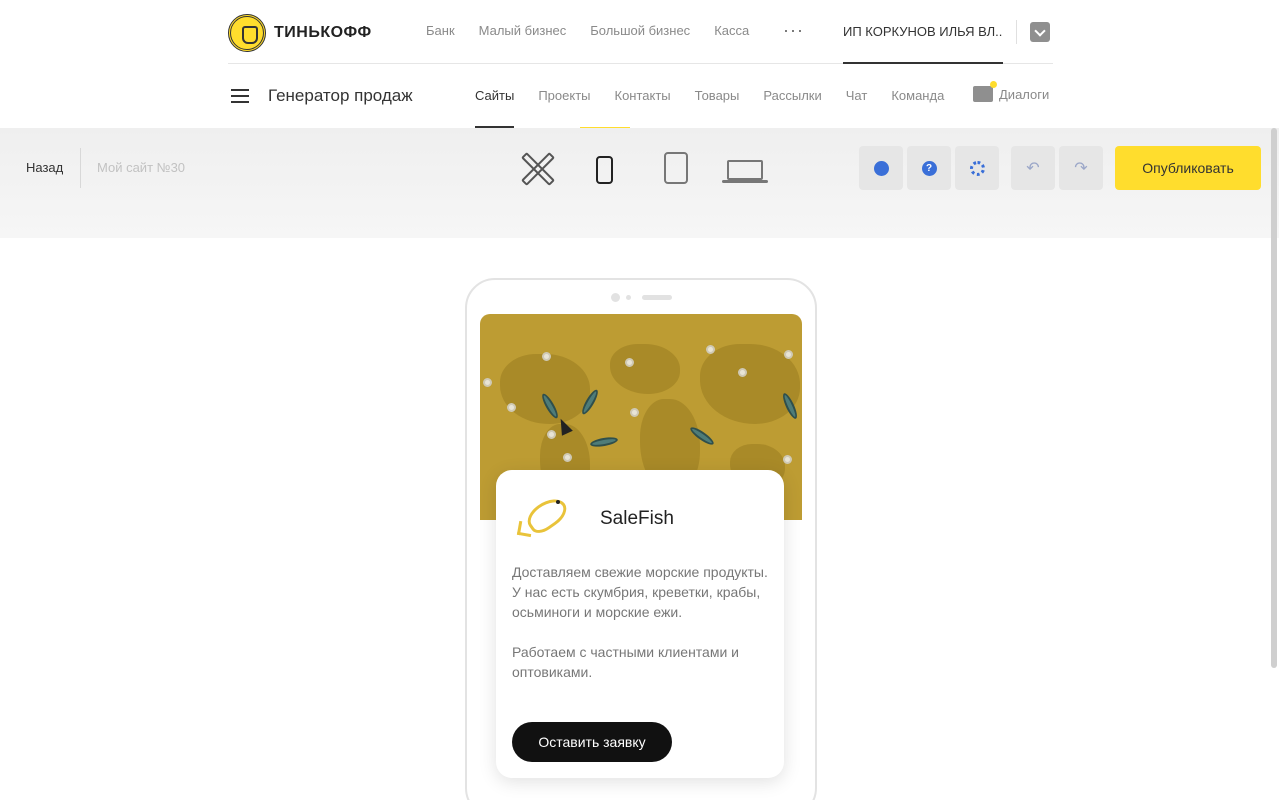 The height and width of the screenshot is (800, 1279). What do you see at coordinates (793, 30) in the screenshot?
I see `more-icon: ···` at bounding box center [793, 30].